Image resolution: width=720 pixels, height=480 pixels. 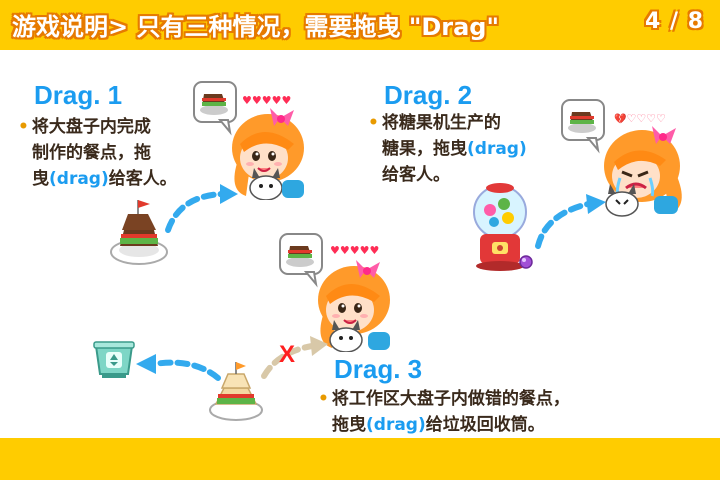 I want to click on drag-2-line-1: 将糖果机生产的, so click(x=441, y=123).